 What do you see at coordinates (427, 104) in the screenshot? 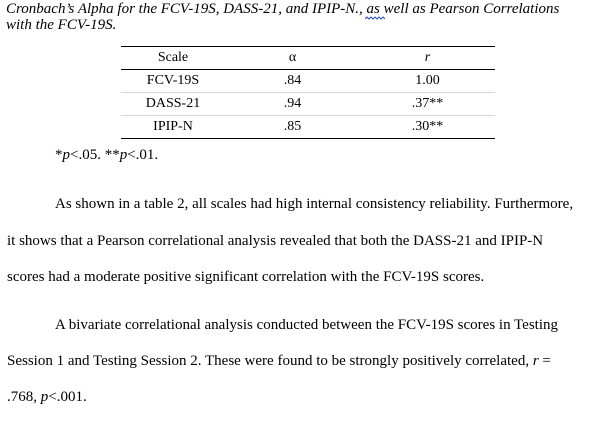
I see `cell-r: .37**` at bounding box center [427, 104].